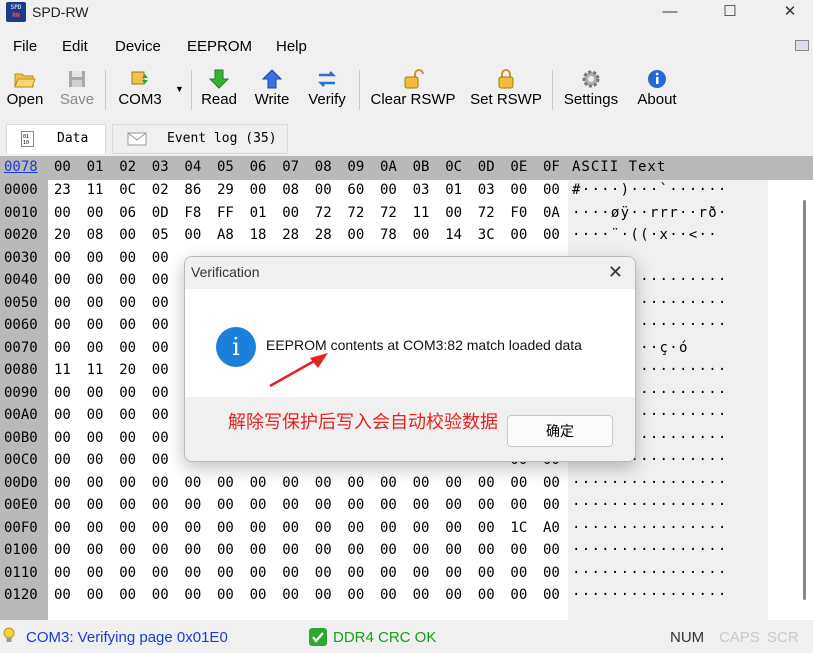 This screenshot has height=653, width=813. I want to click on port-dropdown-icon: ▼, so click(179, 89).